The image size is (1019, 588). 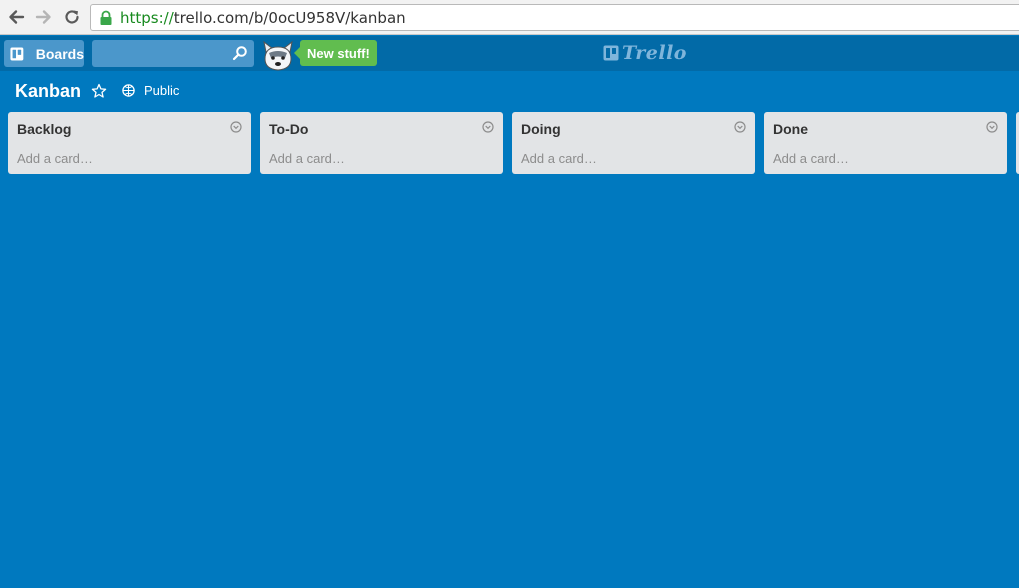 What do you see at coordinates (44, 129) in the screenshot?
I see `list-title: Backlog` at bounding box center [44, 129].